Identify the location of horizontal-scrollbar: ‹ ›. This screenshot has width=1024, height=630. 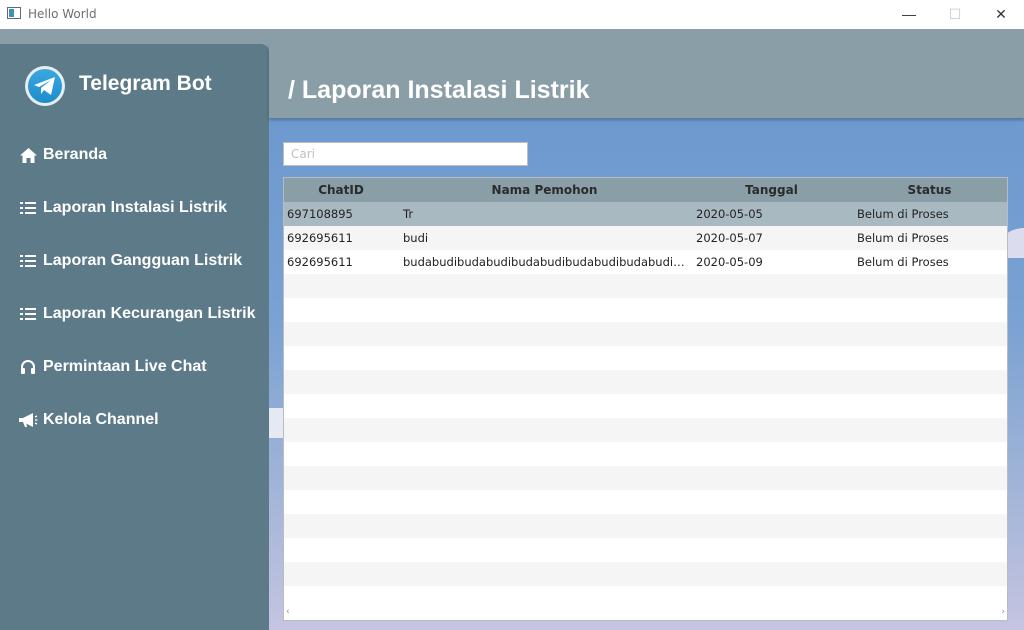
(645, 613).